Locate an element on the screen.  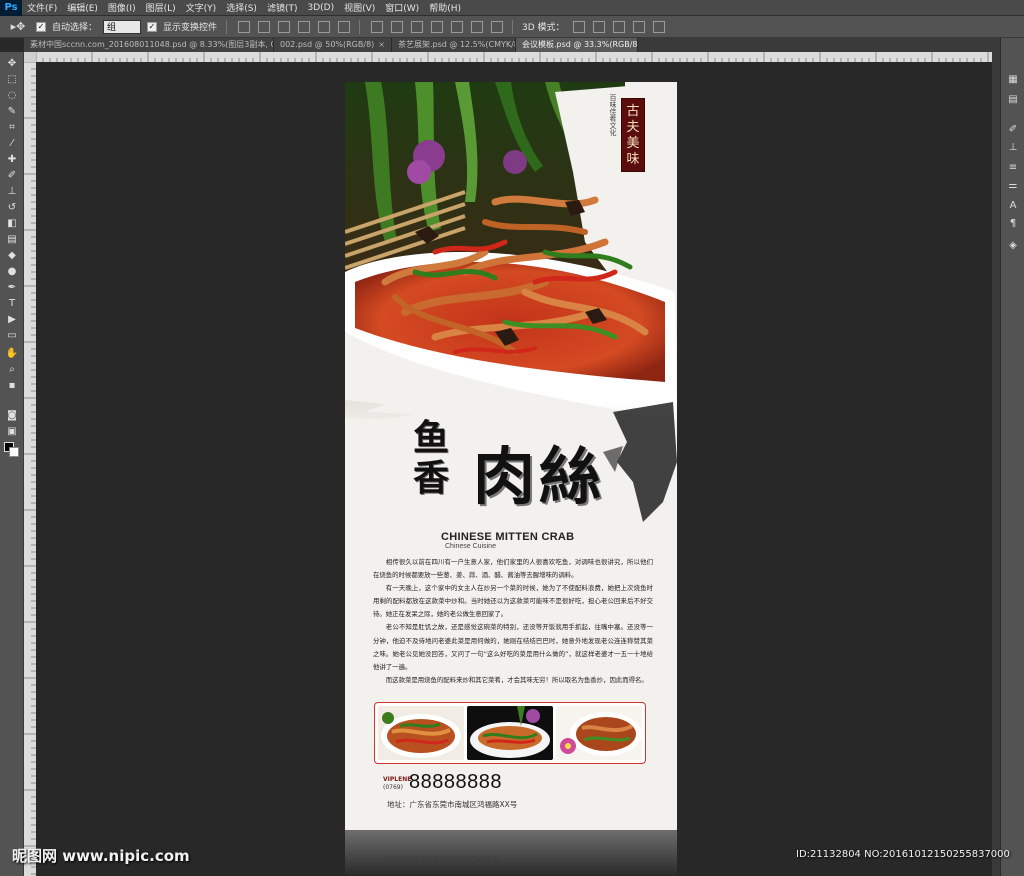
zoom-tool-icon: ⌕ is located at coordinates (12, 370).